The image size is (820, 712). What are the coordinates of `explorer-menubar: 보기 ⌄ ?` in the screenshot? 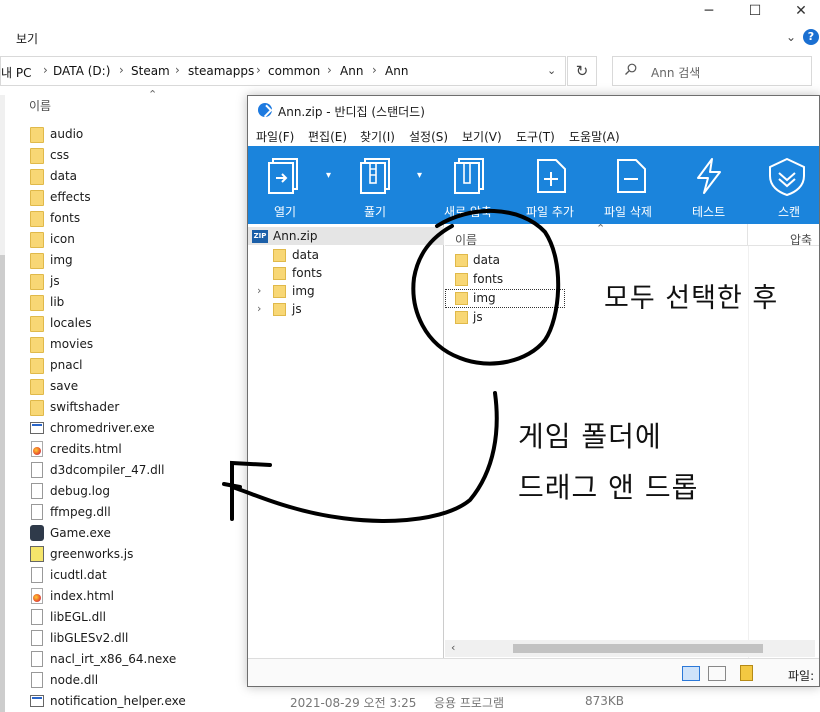 It's located at (410, 37).